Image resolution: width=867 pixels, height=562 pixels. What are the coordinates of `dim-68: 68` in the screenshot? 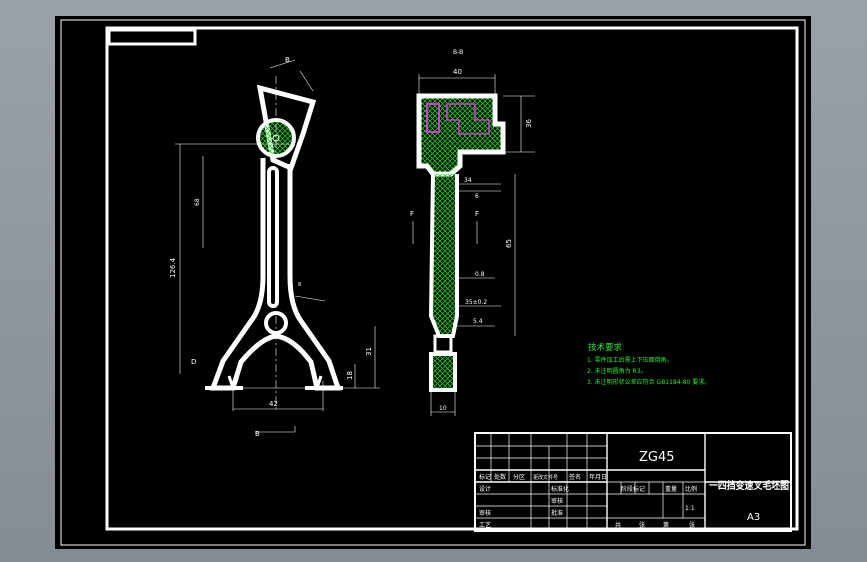 It's located at (197, 202).